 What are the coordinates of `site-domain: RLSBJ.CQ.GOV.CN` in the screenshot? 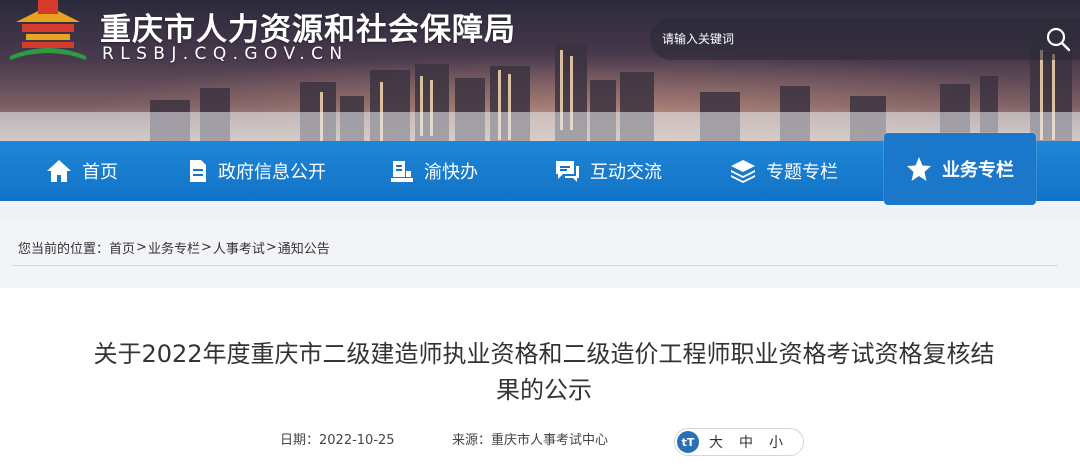 It's located at (225, 54).